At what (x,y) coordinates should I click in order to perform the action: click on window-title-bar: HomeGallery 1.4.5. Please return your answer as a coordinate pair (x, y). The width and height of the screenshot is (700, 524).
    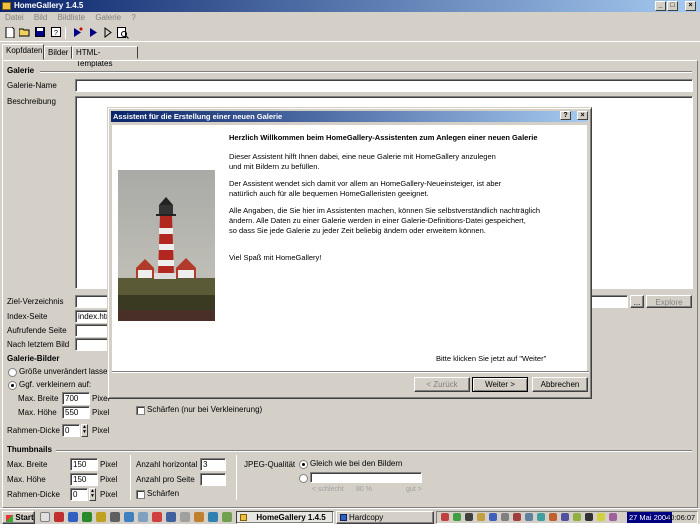
    Looking at the image, I should click on (350, 6).